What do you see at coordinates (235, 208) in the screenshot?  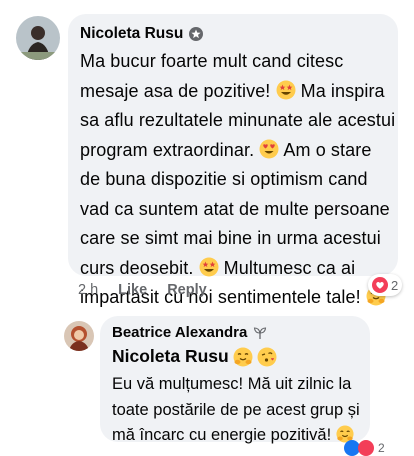 I see `comment-line: vad ca suntem atat de multe persoane` at bounding box center [235, 208].